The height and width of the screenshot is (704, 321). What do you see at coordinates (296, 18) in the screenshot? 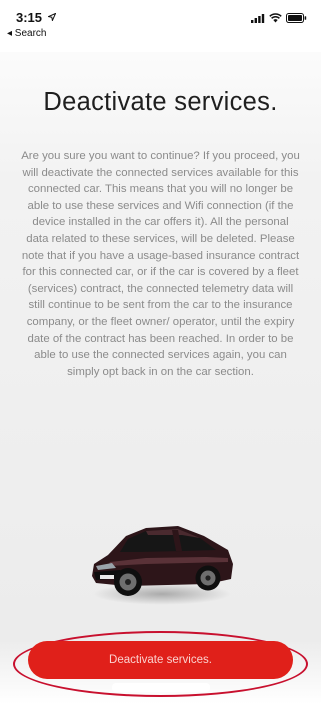
I see `battery-icon` at bounding box center [296, 18].